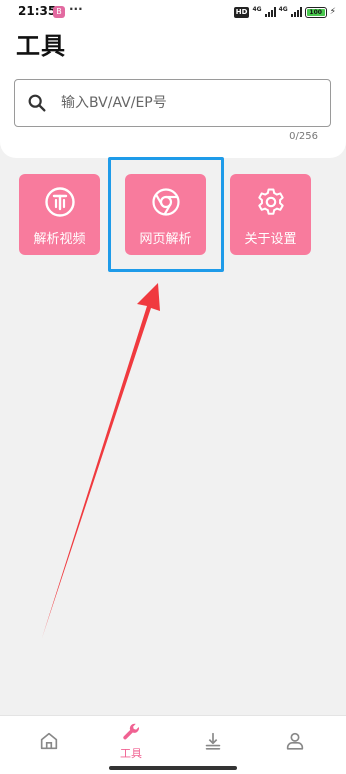  Describe the element at coordinates (131, 753) in the screenshot. I see `nav-tools-label: 工具` at that location.